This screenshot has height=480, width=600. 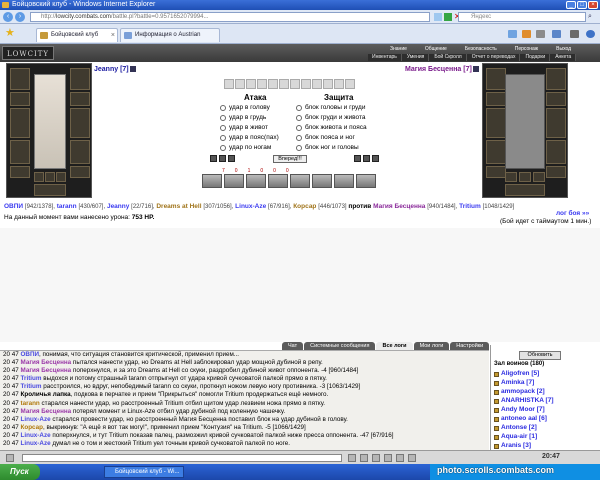 What do you see at coordinates (8, 17) in the screenshot?
I see `back-icon: ‹` at bounding box center [8, 17].